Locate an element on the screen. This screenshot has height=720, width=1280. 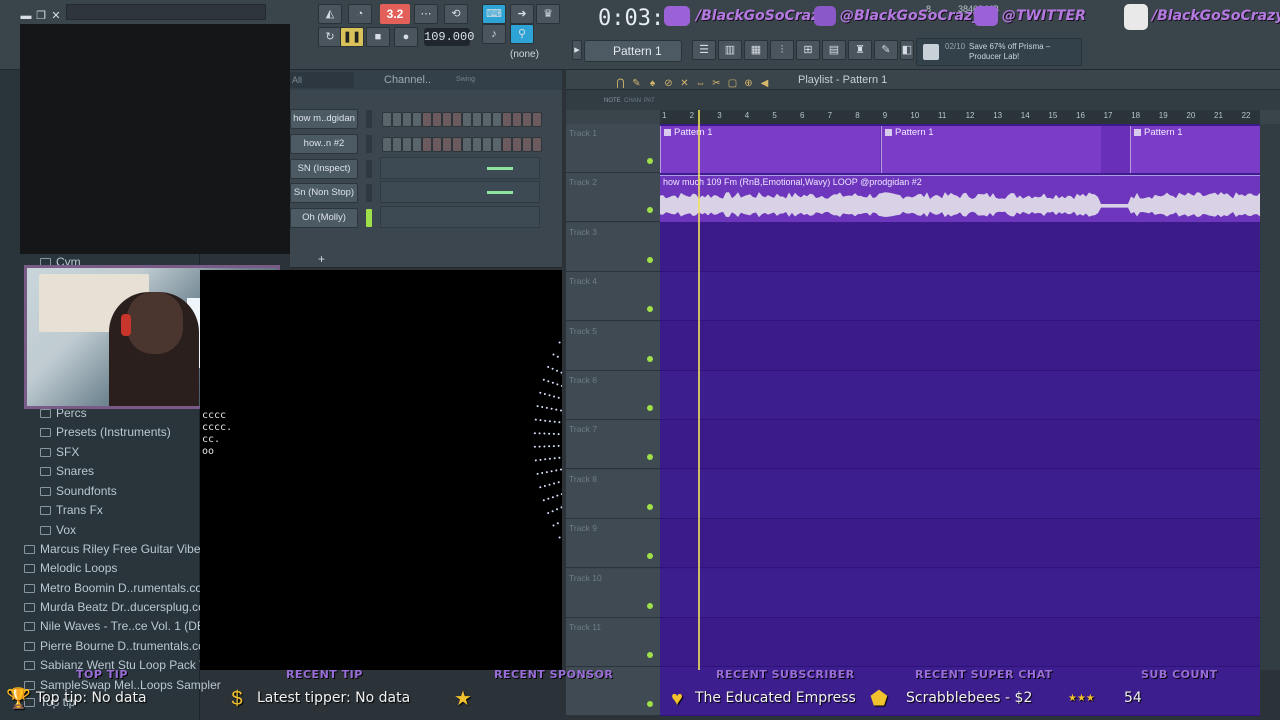
slip-icon: ⇔ is located at coordinates (700, 83).